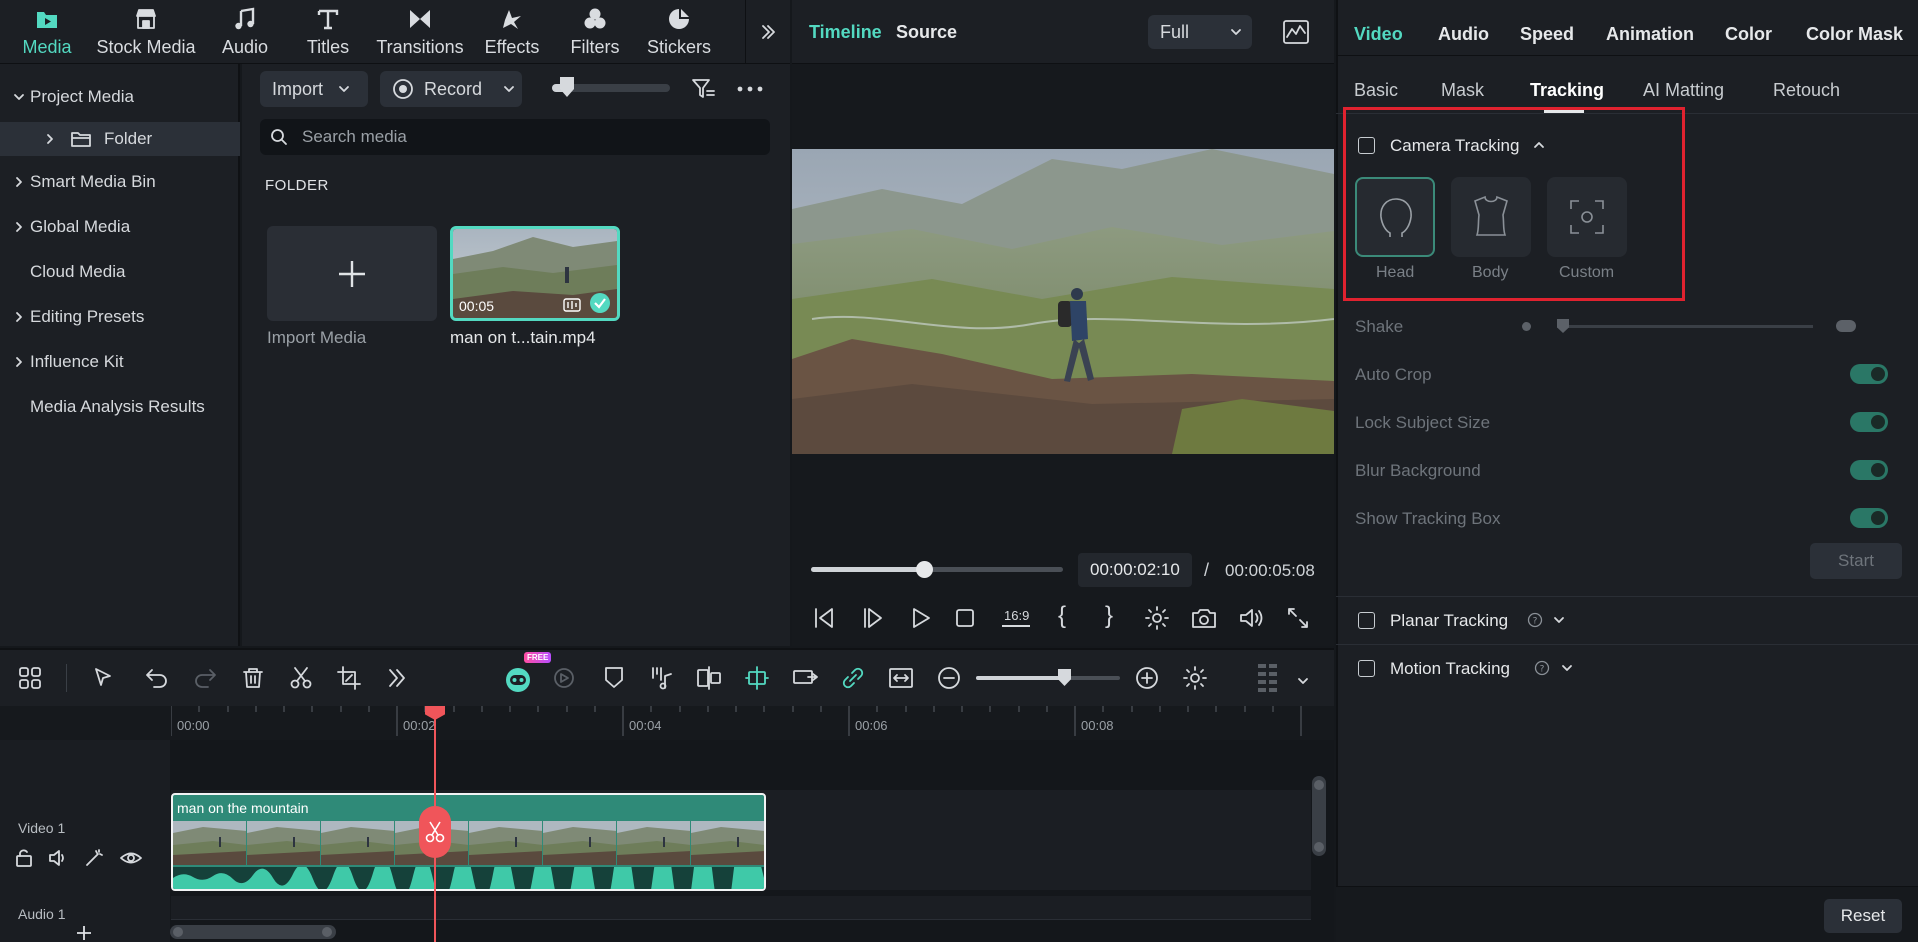 The image size is (1918, 942). Describe the element at coordinates (1366, 668) in the screenshot. I see `motion-tracking-checkbox` at that location.